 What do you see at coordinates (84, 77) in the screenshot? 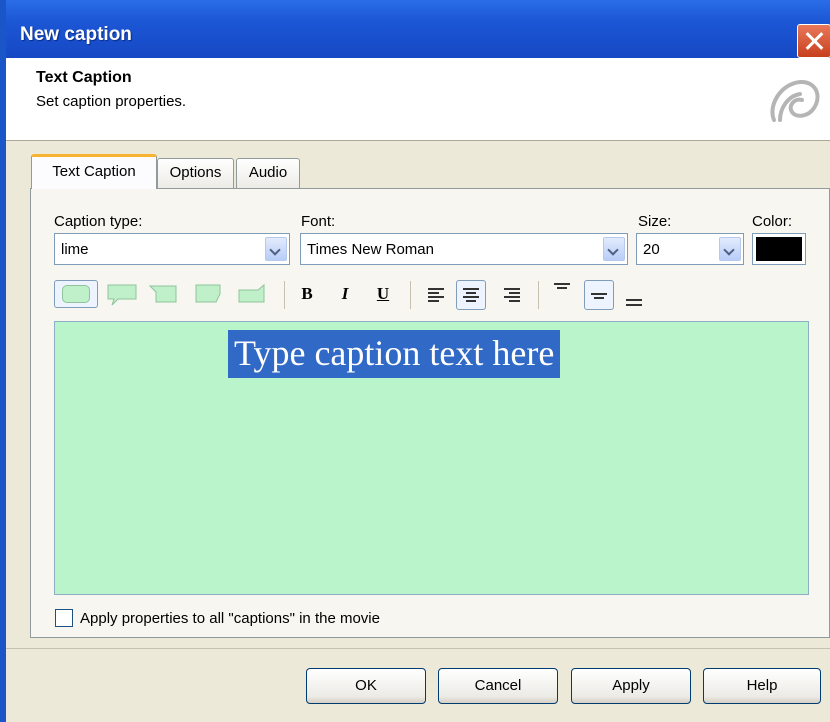
I see `header-title: Text Caption` at bounding box center [84, 77].